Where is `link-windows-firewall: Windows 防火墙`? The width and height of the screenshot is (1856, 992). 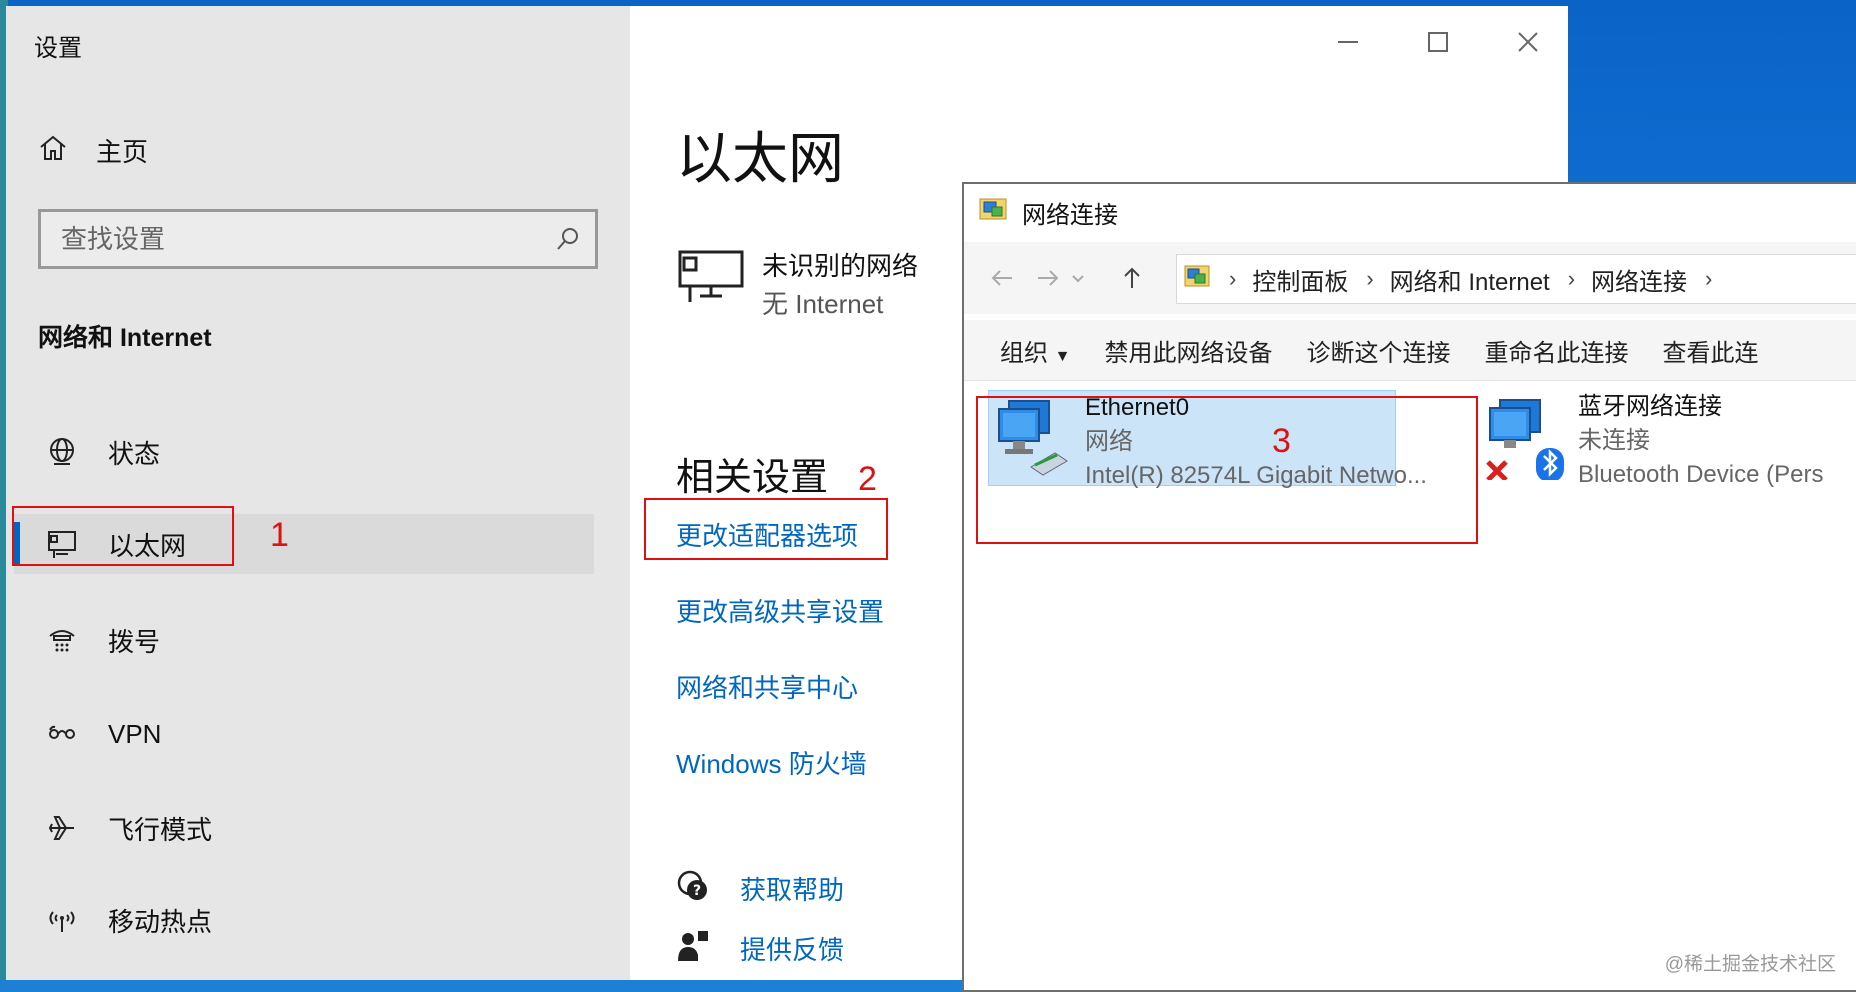 link-windows-firewall: Windows 防火墙 is located at coordinates (771, 762).